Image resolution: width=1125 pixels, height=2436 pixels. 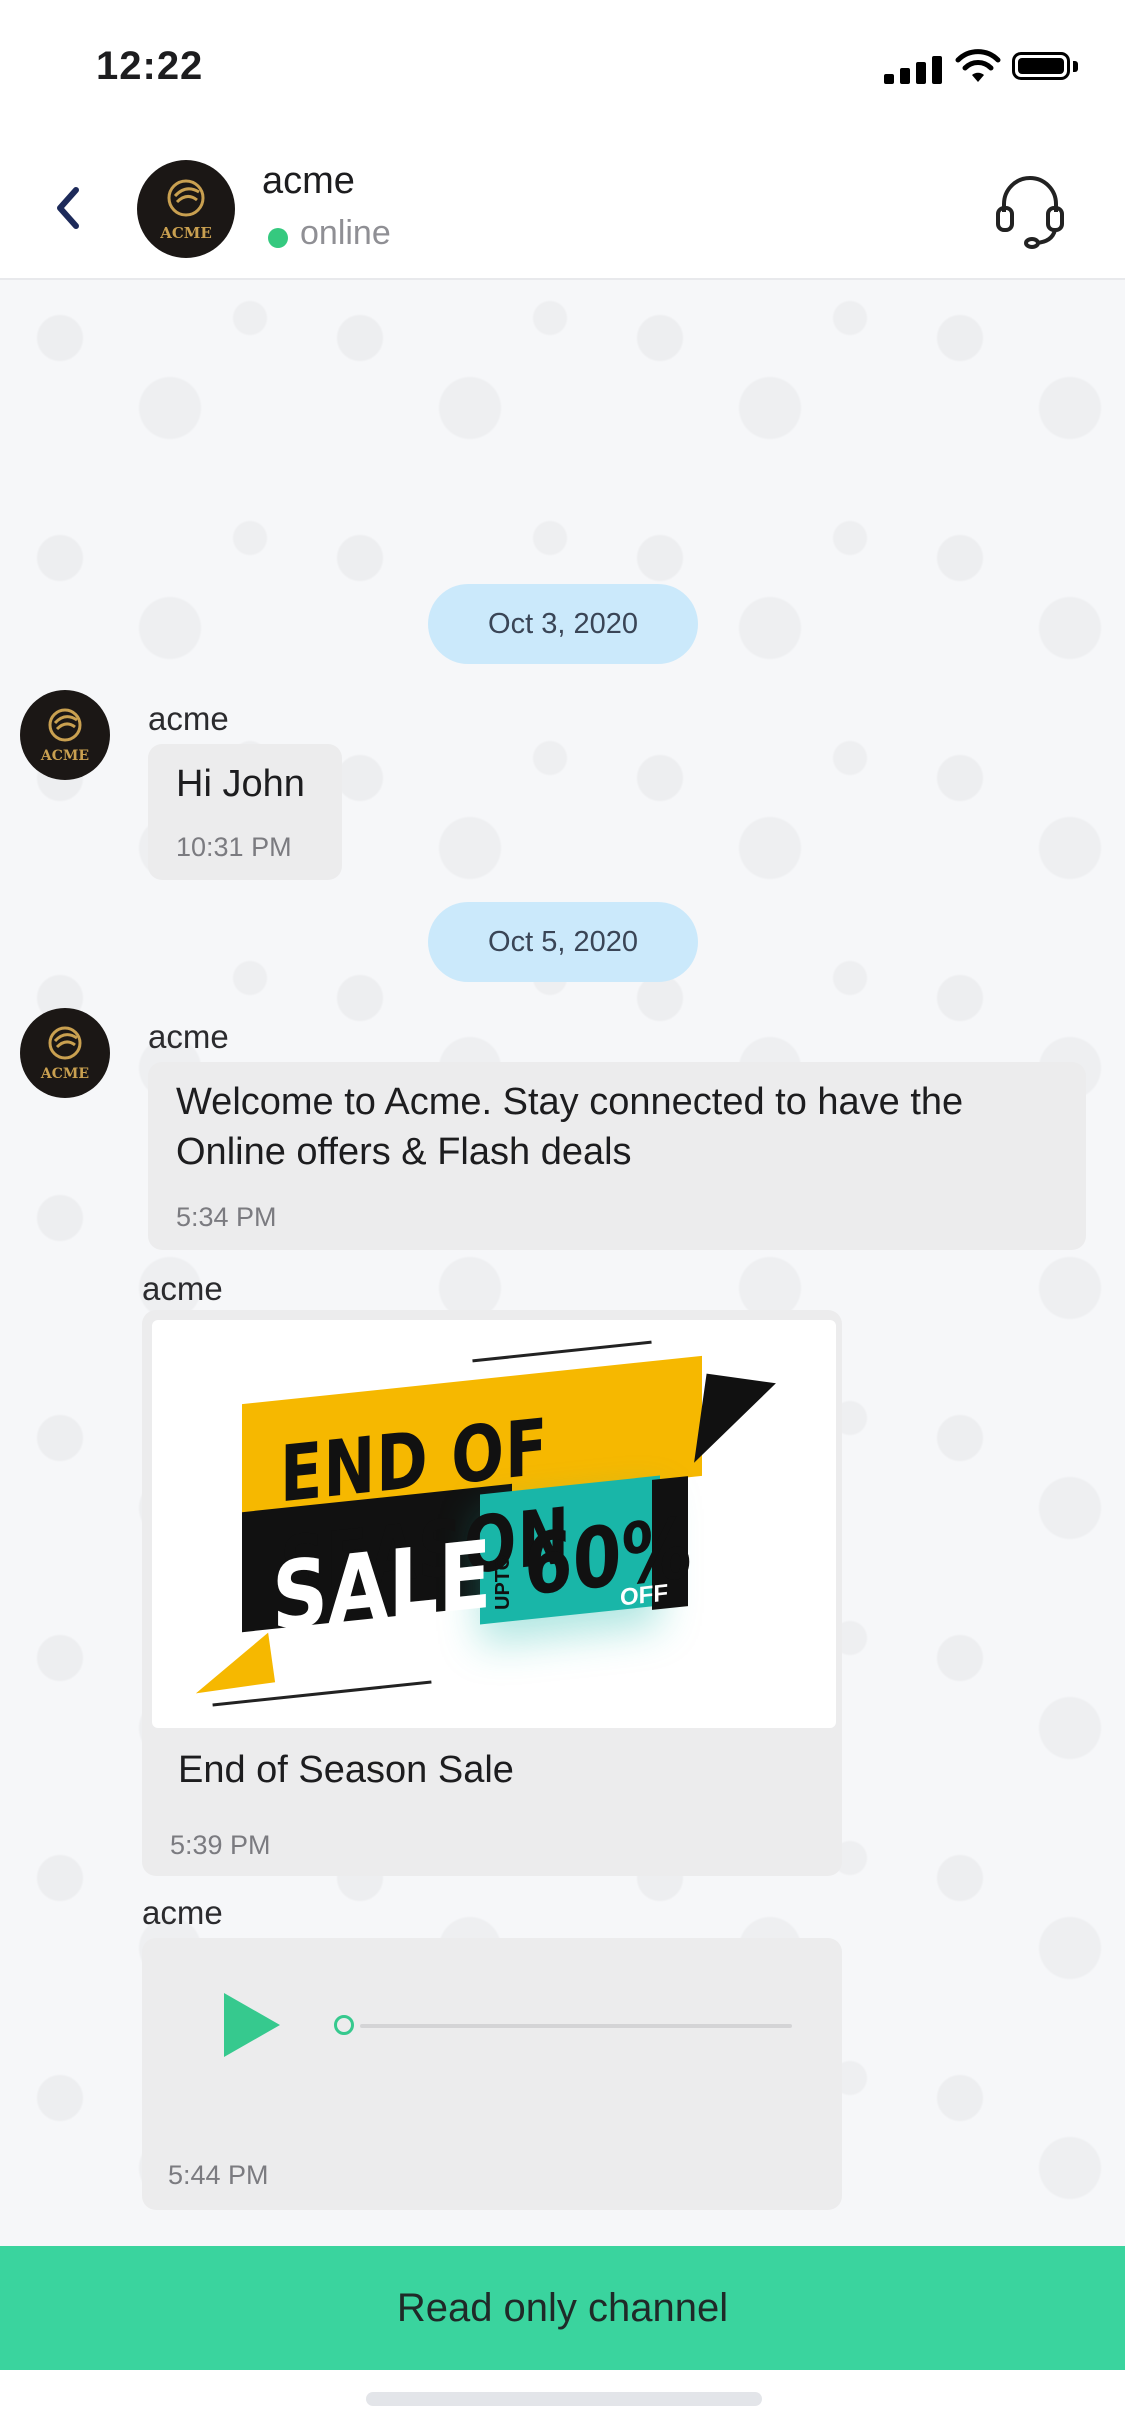 I want to click on image-caption: End of Season Sale, so click(x=346, y=1770).